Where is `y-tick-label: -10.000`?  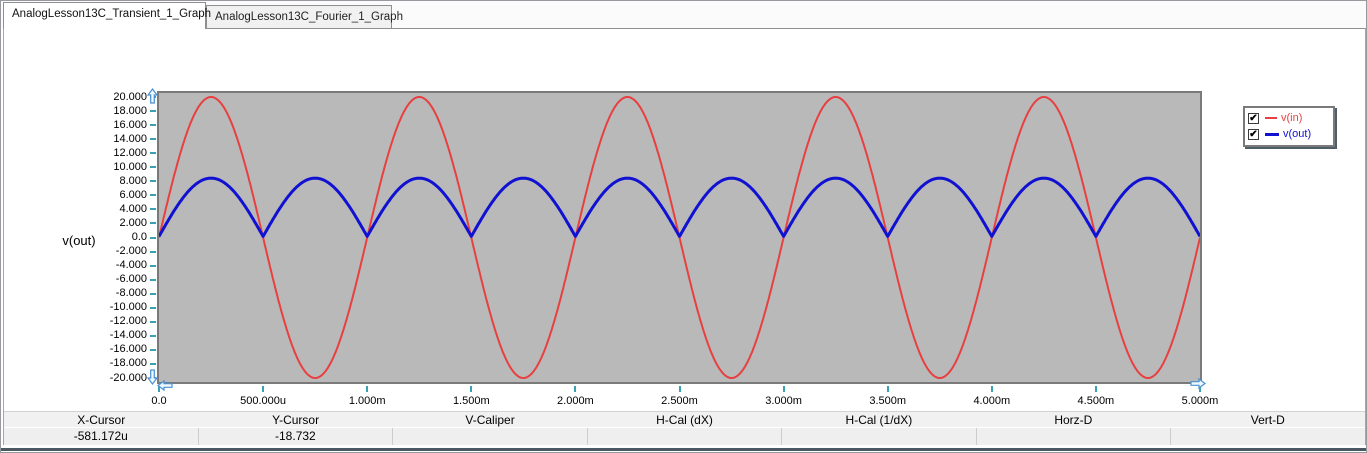
y-tick-label: -10.000 is located at coordinates (128, 307).